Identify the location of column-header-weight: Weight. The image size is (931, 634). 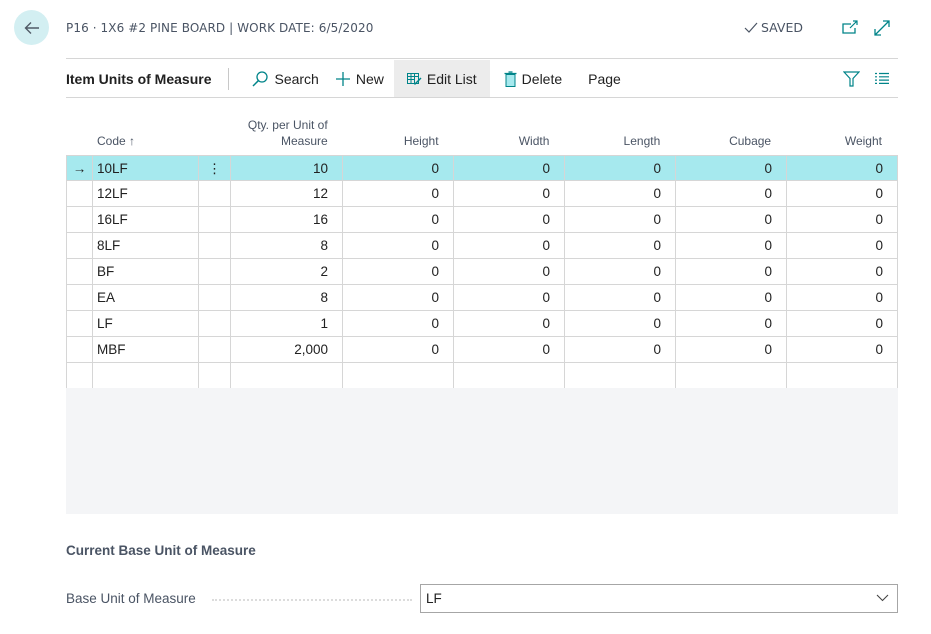
(842, 141).